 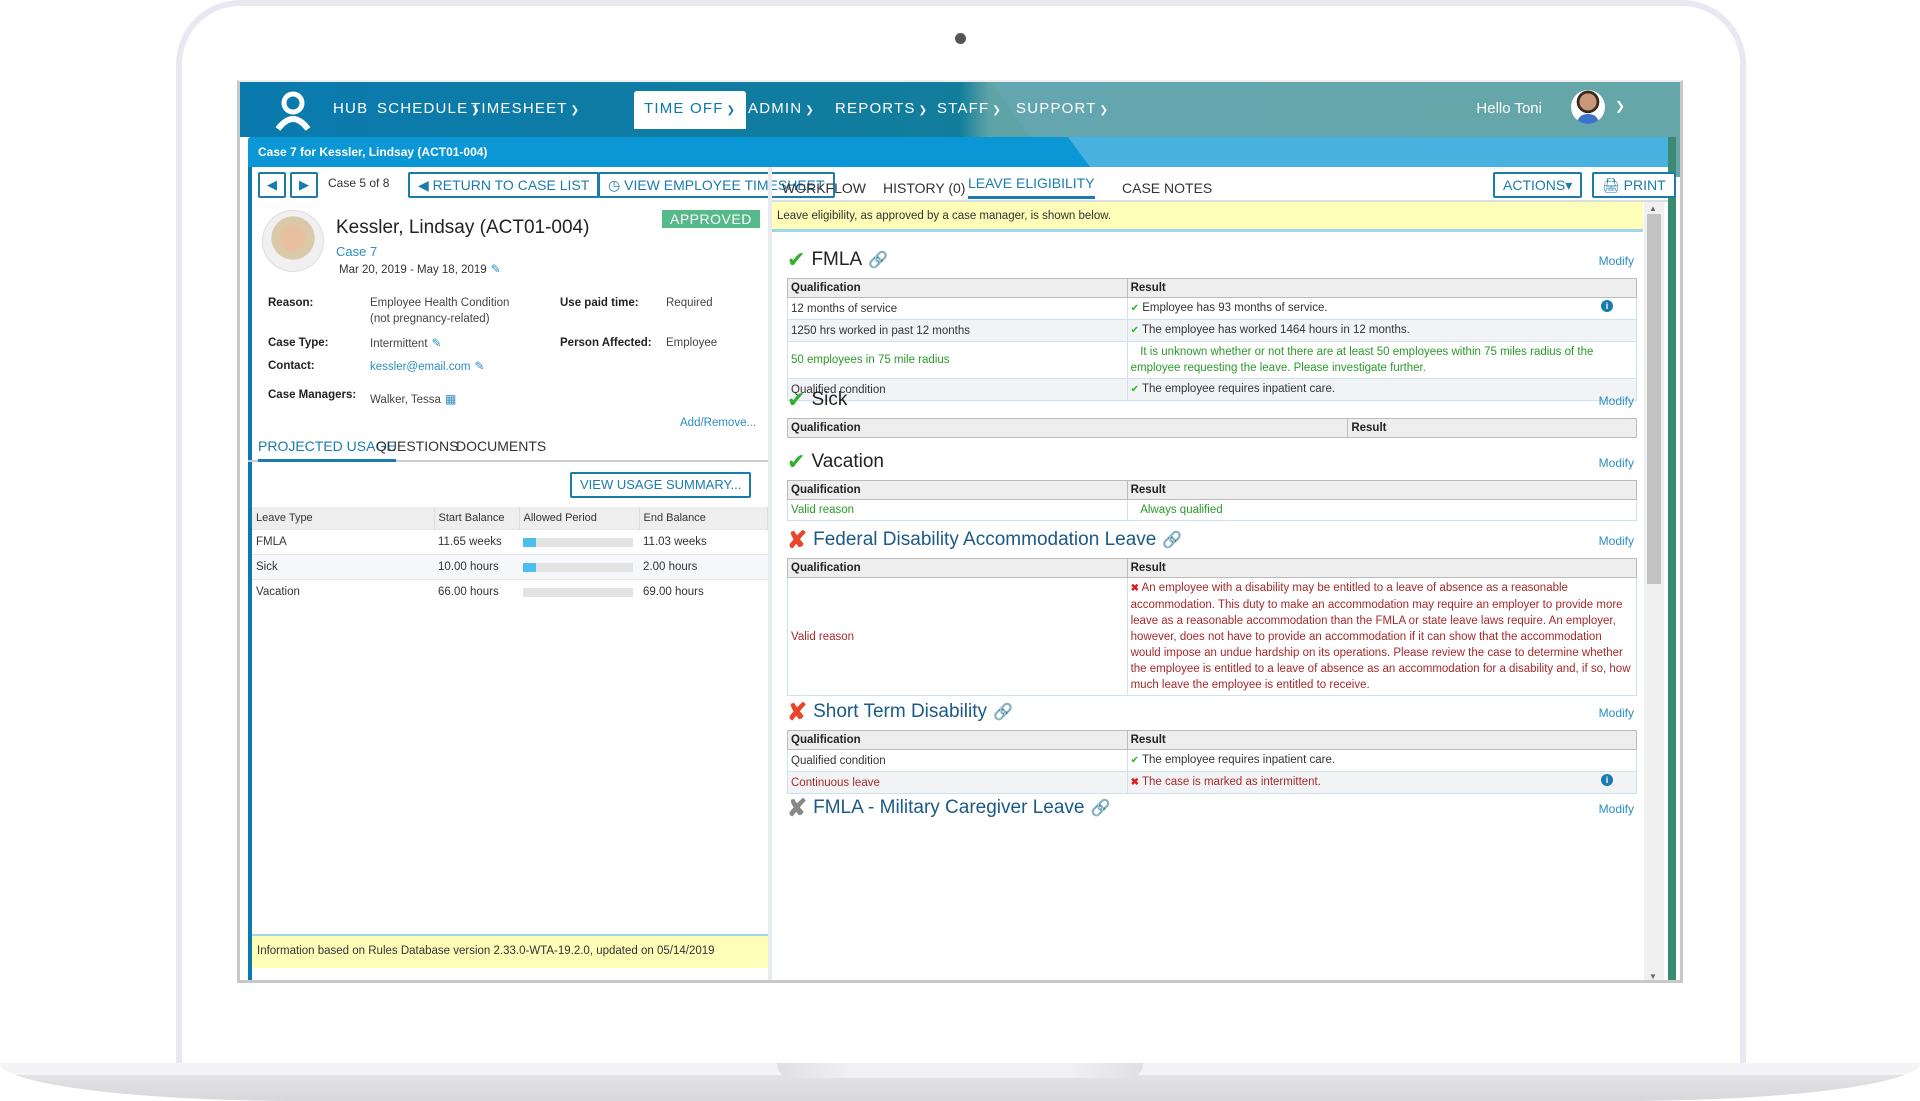 What do you see at coordinates (1062, 108) in the screenshot?
I see `nav-support: SUPPORT ❯` at bounding box center [1062, 108].